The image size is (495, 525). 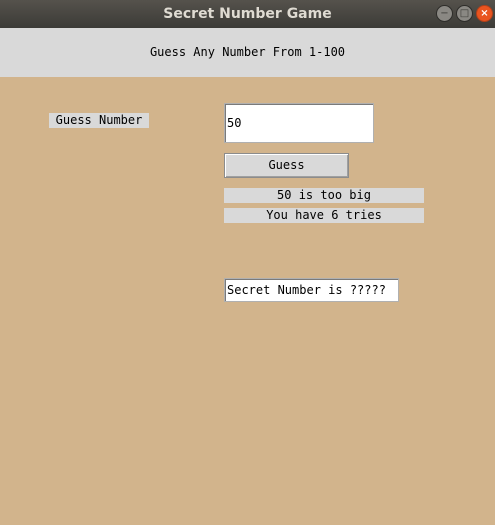 I want to click on window-title: Secret Number Game, so click(x=247, y=14).